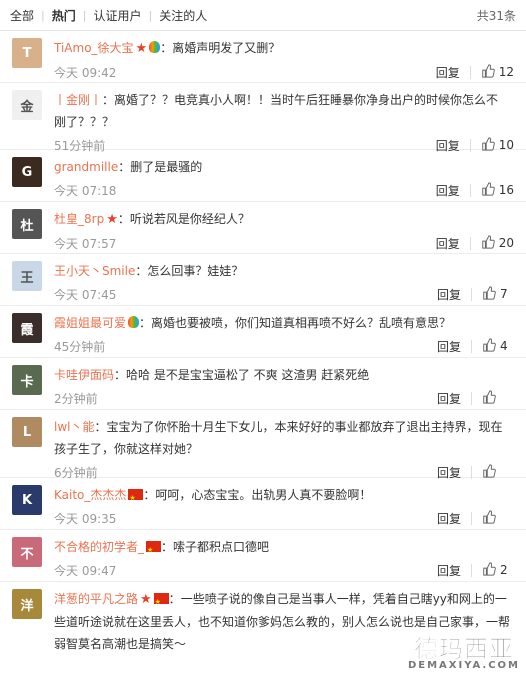  What do you see at coordinates (141, 48) in the screenshot?
I see `vip-star-icon: ★` at bounding box center [141, 48].